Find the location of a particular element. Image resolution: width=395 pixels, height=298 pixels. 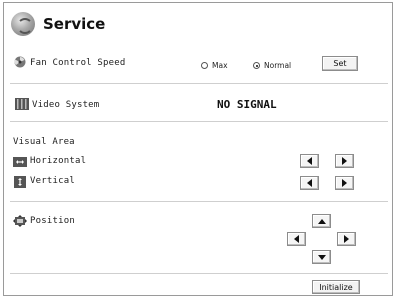

vertical-right-button is located at coordinates (344, 183).